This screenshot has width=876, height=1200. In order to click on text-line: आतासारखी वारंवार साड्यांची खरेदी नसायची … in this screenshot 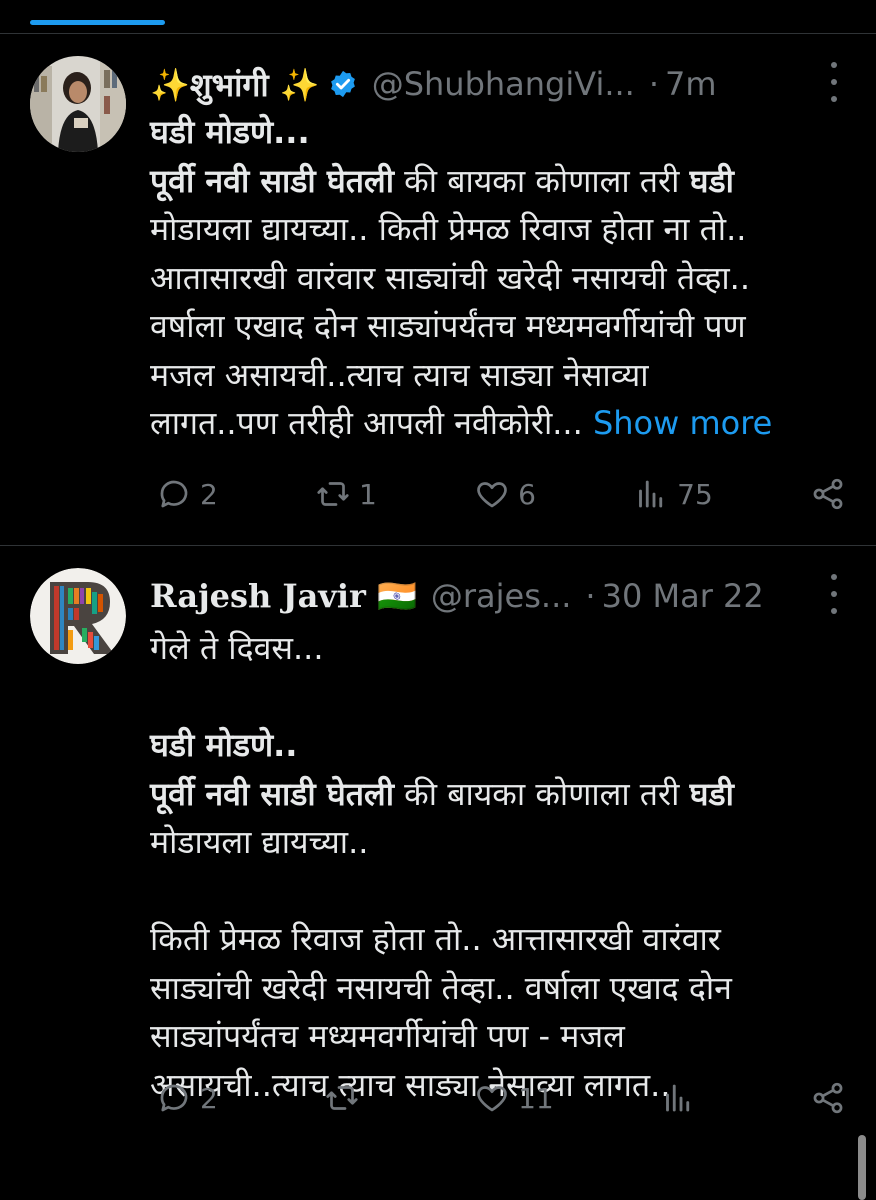, I will do `click(495, 278)`.